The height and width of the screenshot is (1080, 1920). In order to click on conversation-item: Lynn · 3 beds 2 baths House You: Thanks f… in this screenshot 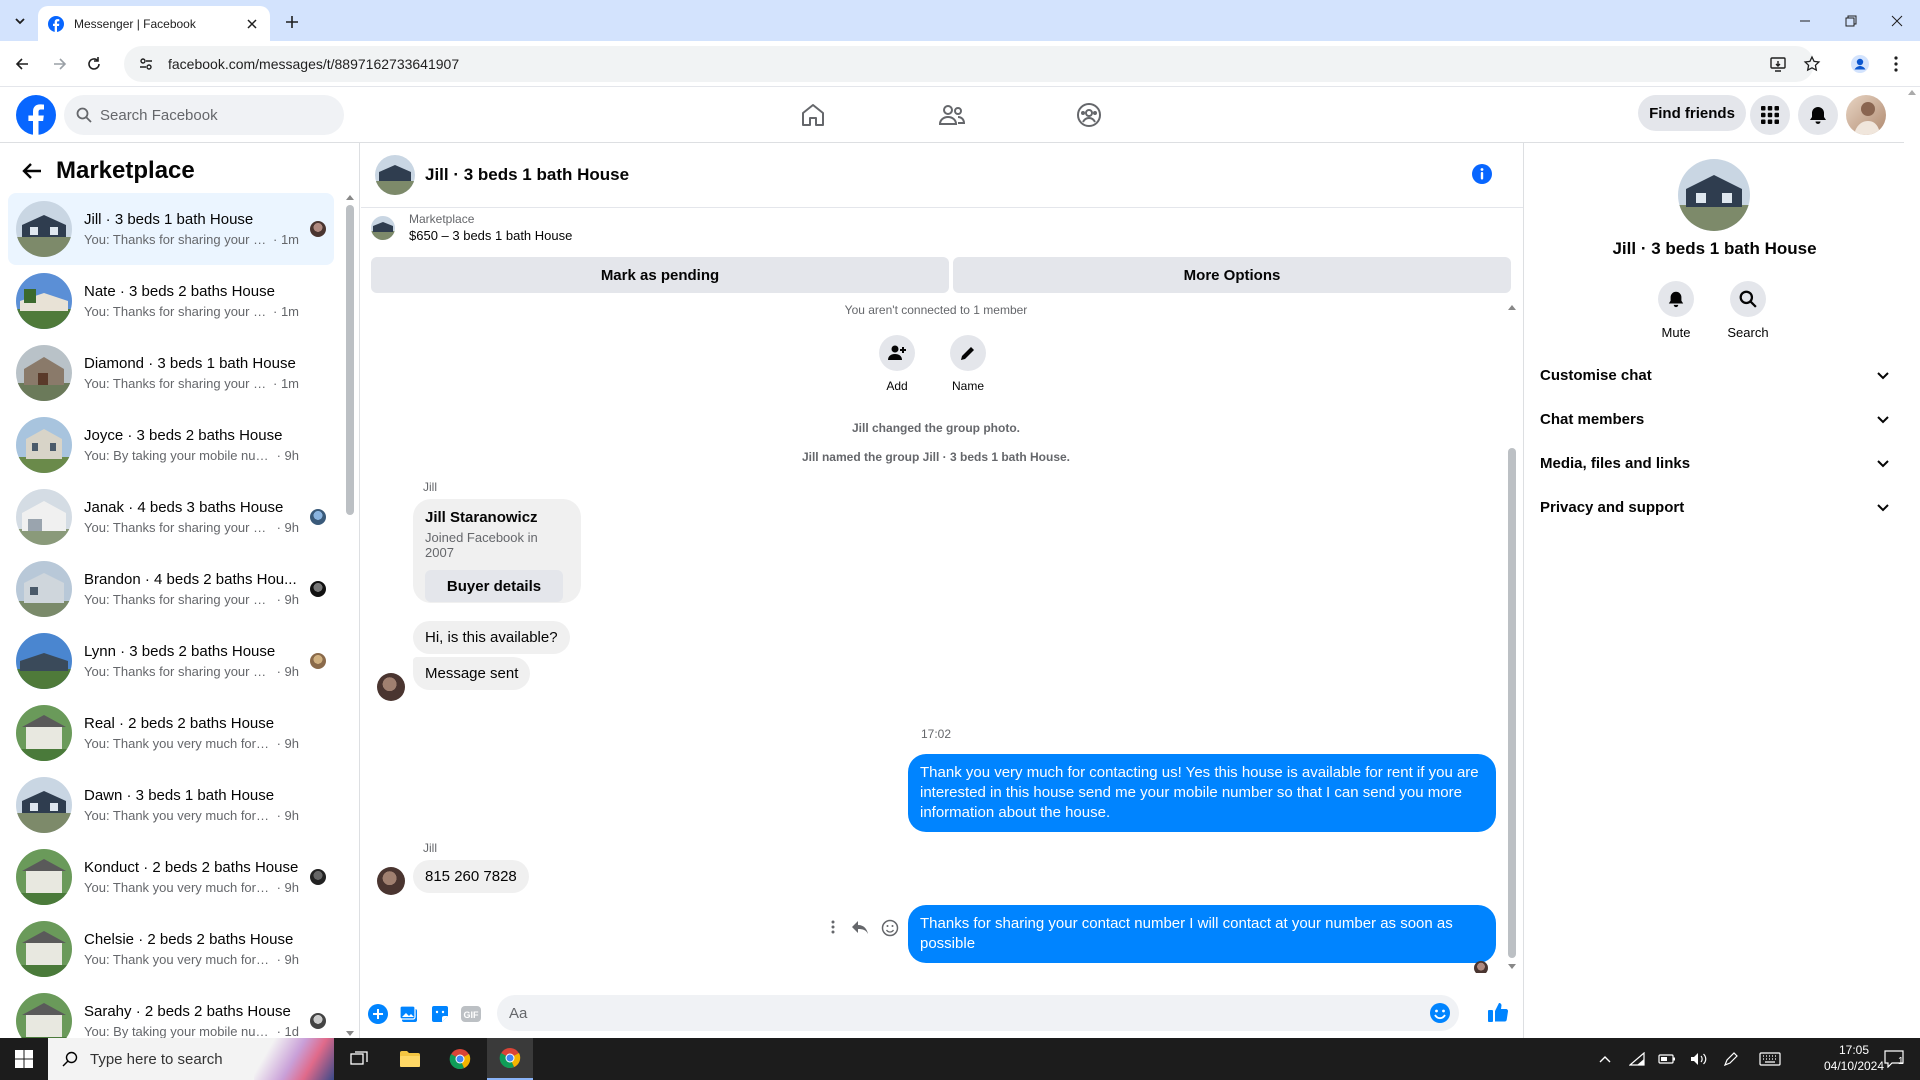, I will do `click(171, 661)`.